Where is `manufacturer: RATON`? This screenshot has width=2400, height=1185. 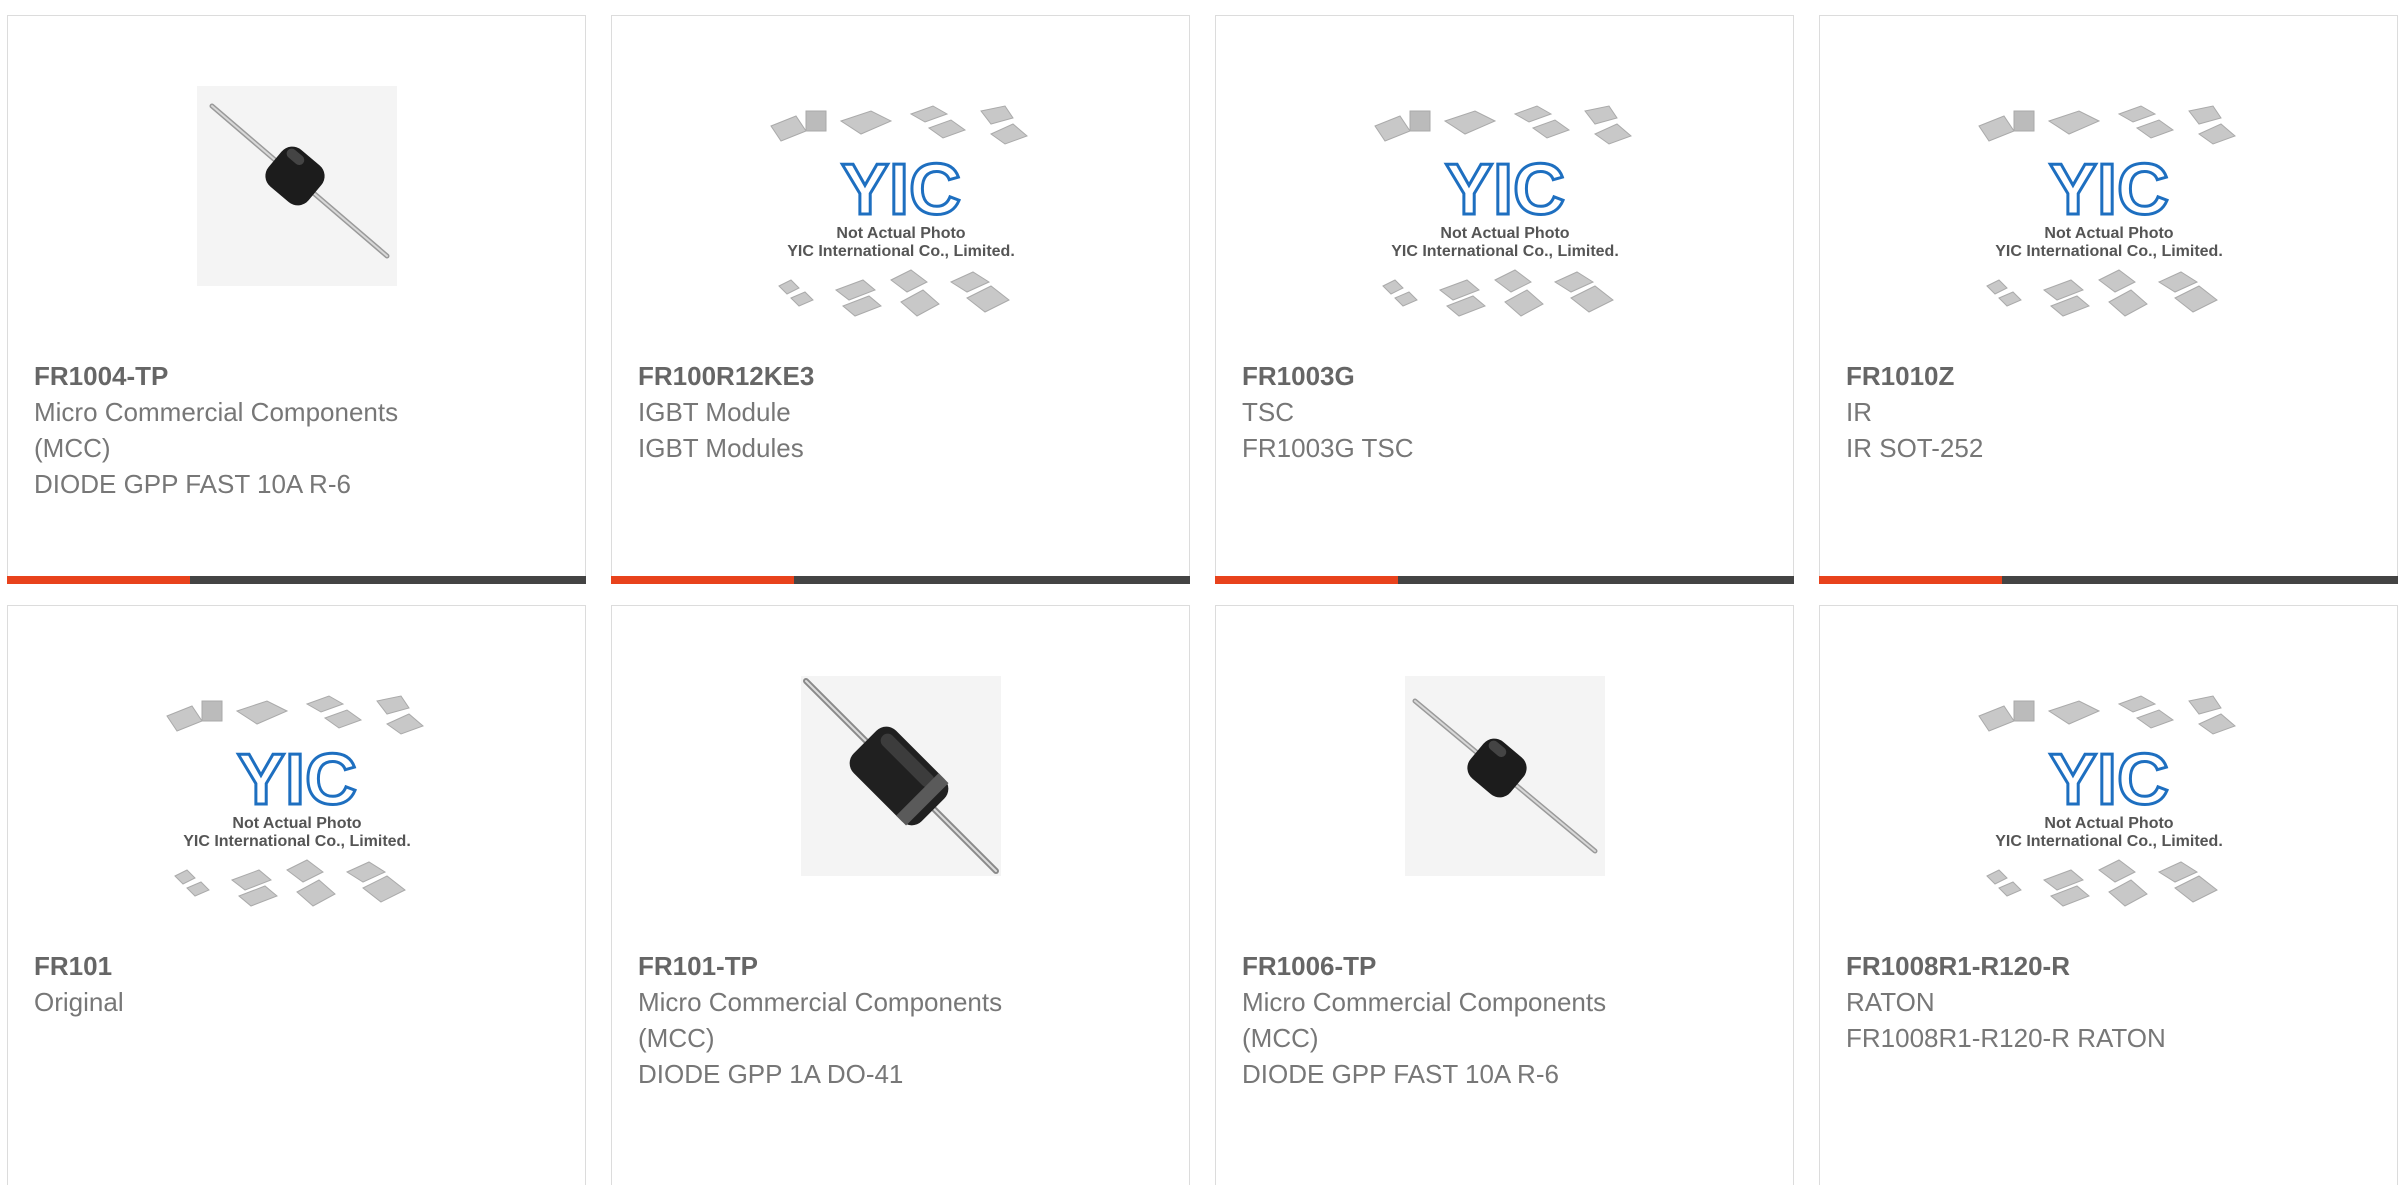
manufacturer: RATON is located at coordinates (1890, 1002).